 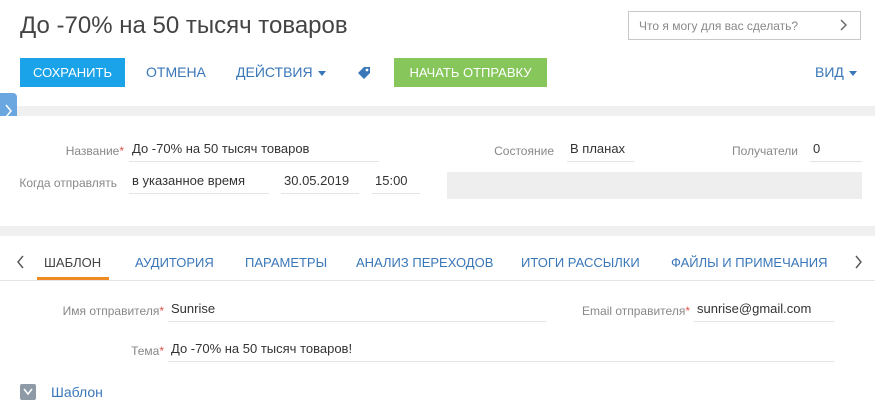 What do you see at coordinates (254, 151) in the screenshot?
I see `name-field: До -70% на 50 тысяч товаров` at bounding box center [254, 151].